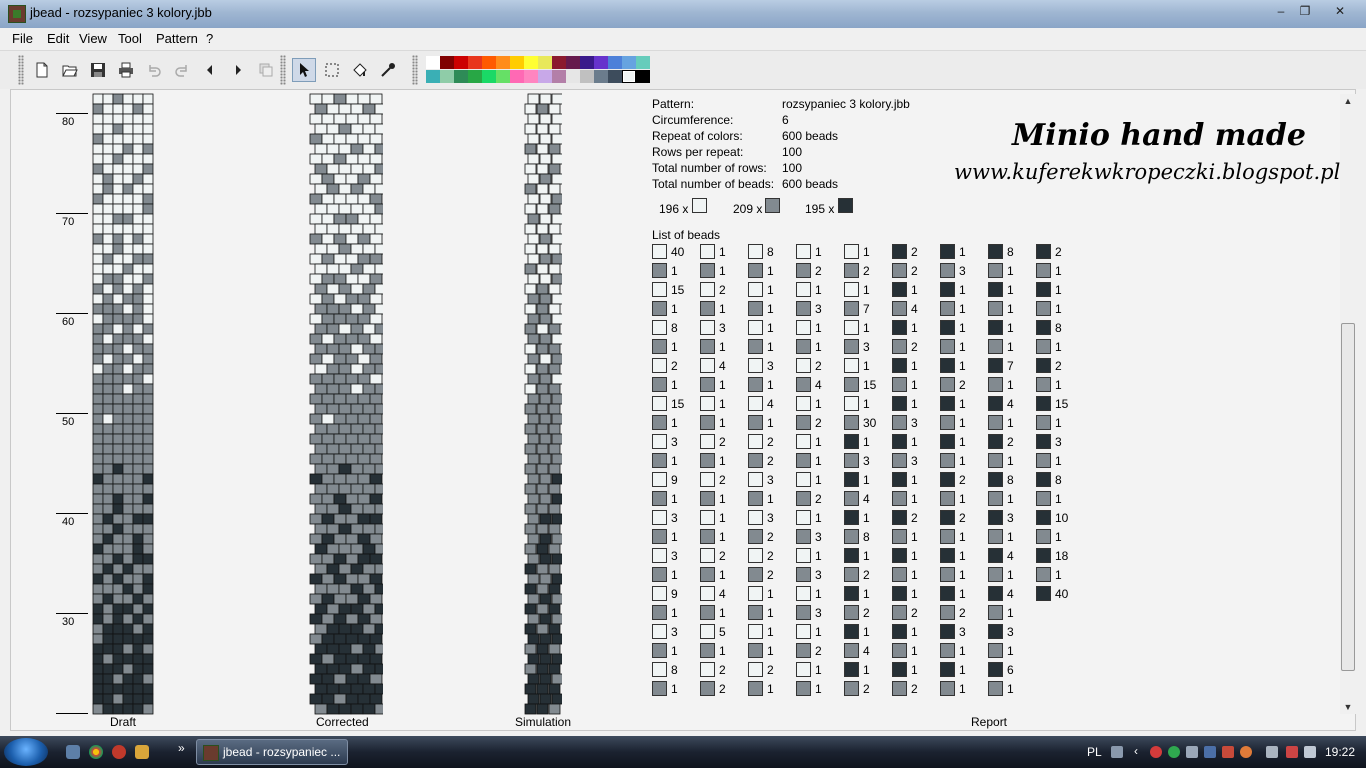 Image resolution: width=1366 pixels, height=768 pixels. Describe the element at coordinates (142, 752) in the screenshot. I see `app-shortcut-icon` at that location.